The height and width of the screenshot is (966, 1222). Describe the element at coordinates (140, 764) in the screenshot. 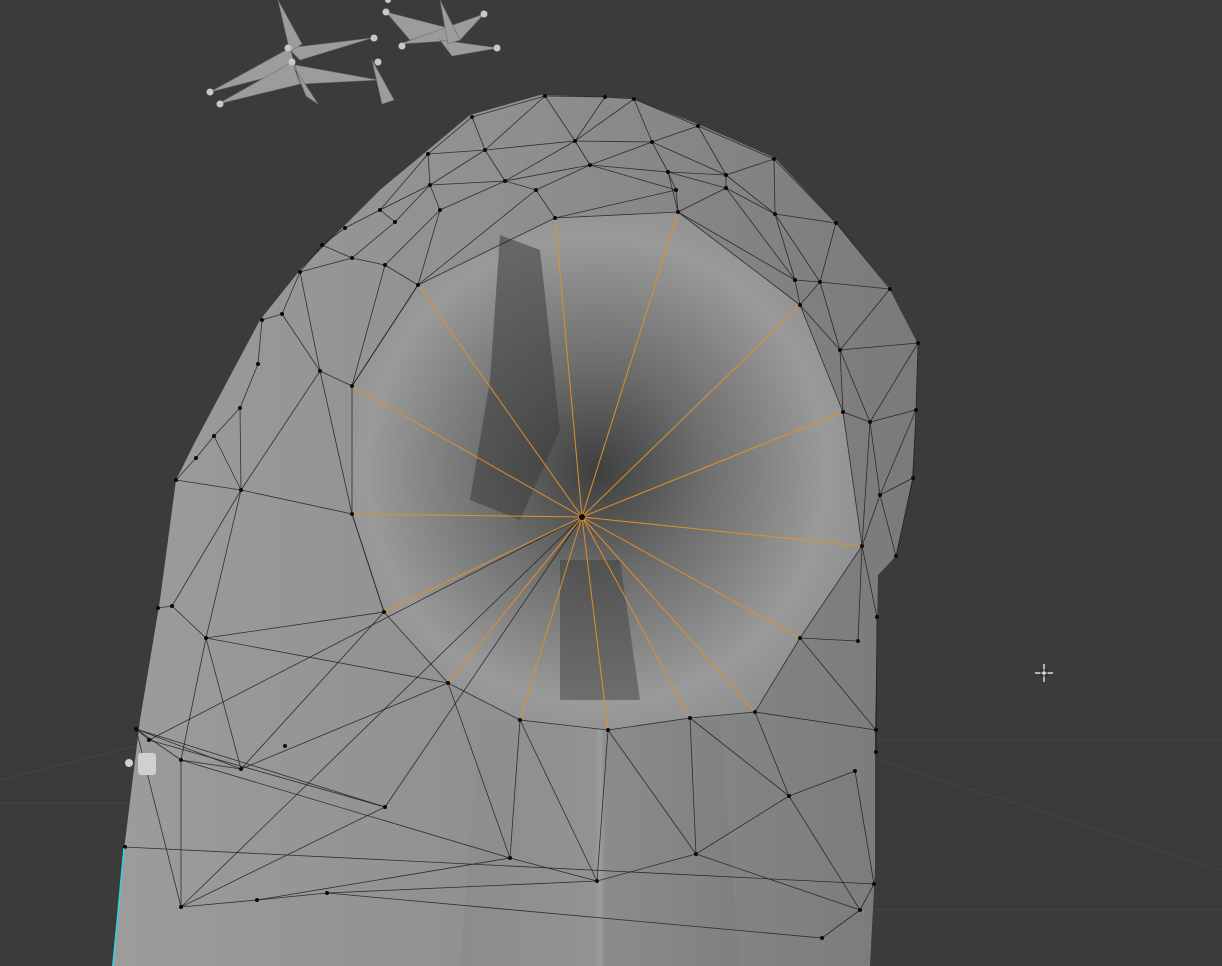

I see `light-empty-icon` at that location.